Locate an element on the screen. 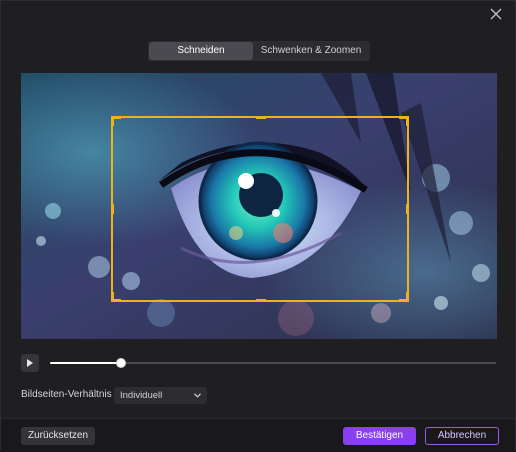 This screenshot has width=516, height=452. timeline-knob is located at coordinates (121, 363).